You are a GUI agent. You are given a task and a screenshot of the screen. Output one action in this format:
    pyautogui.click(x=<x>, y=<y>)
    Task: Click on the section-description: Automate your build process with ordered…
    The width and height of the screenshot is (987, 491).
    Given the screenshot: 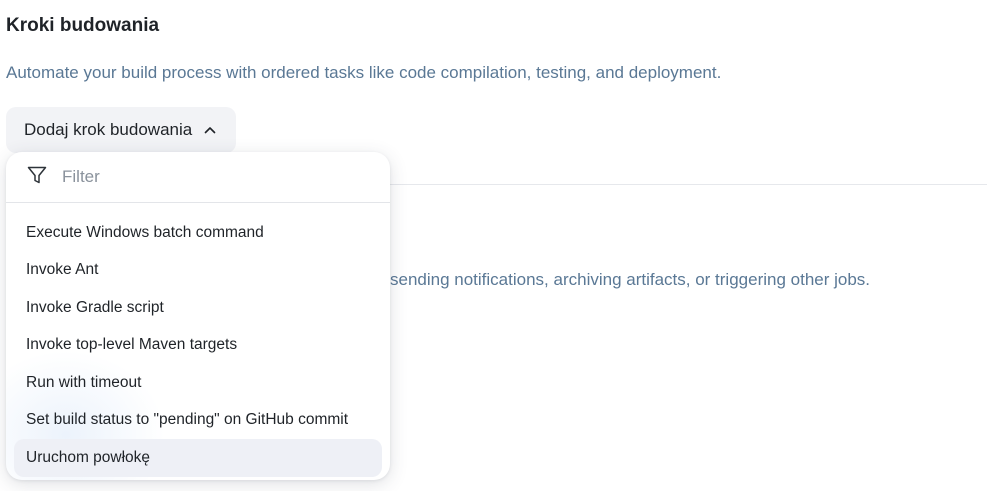 What is the action you would take?
    pyautogui.click(x=364, y=72)
    